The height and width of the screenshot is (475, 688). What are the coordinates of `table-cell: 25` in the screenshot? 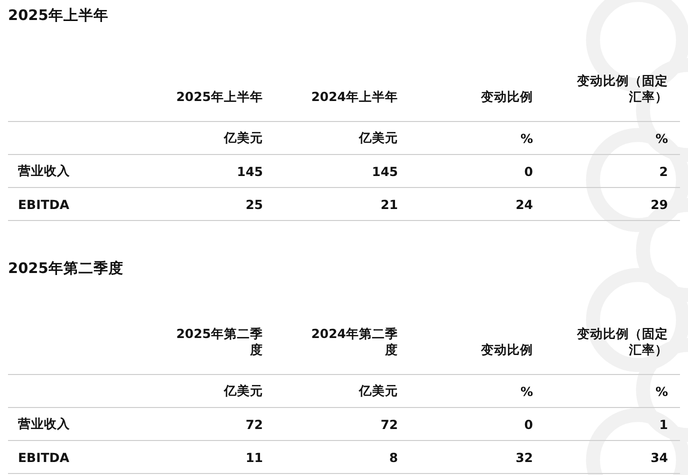 It's located at (254, 204).